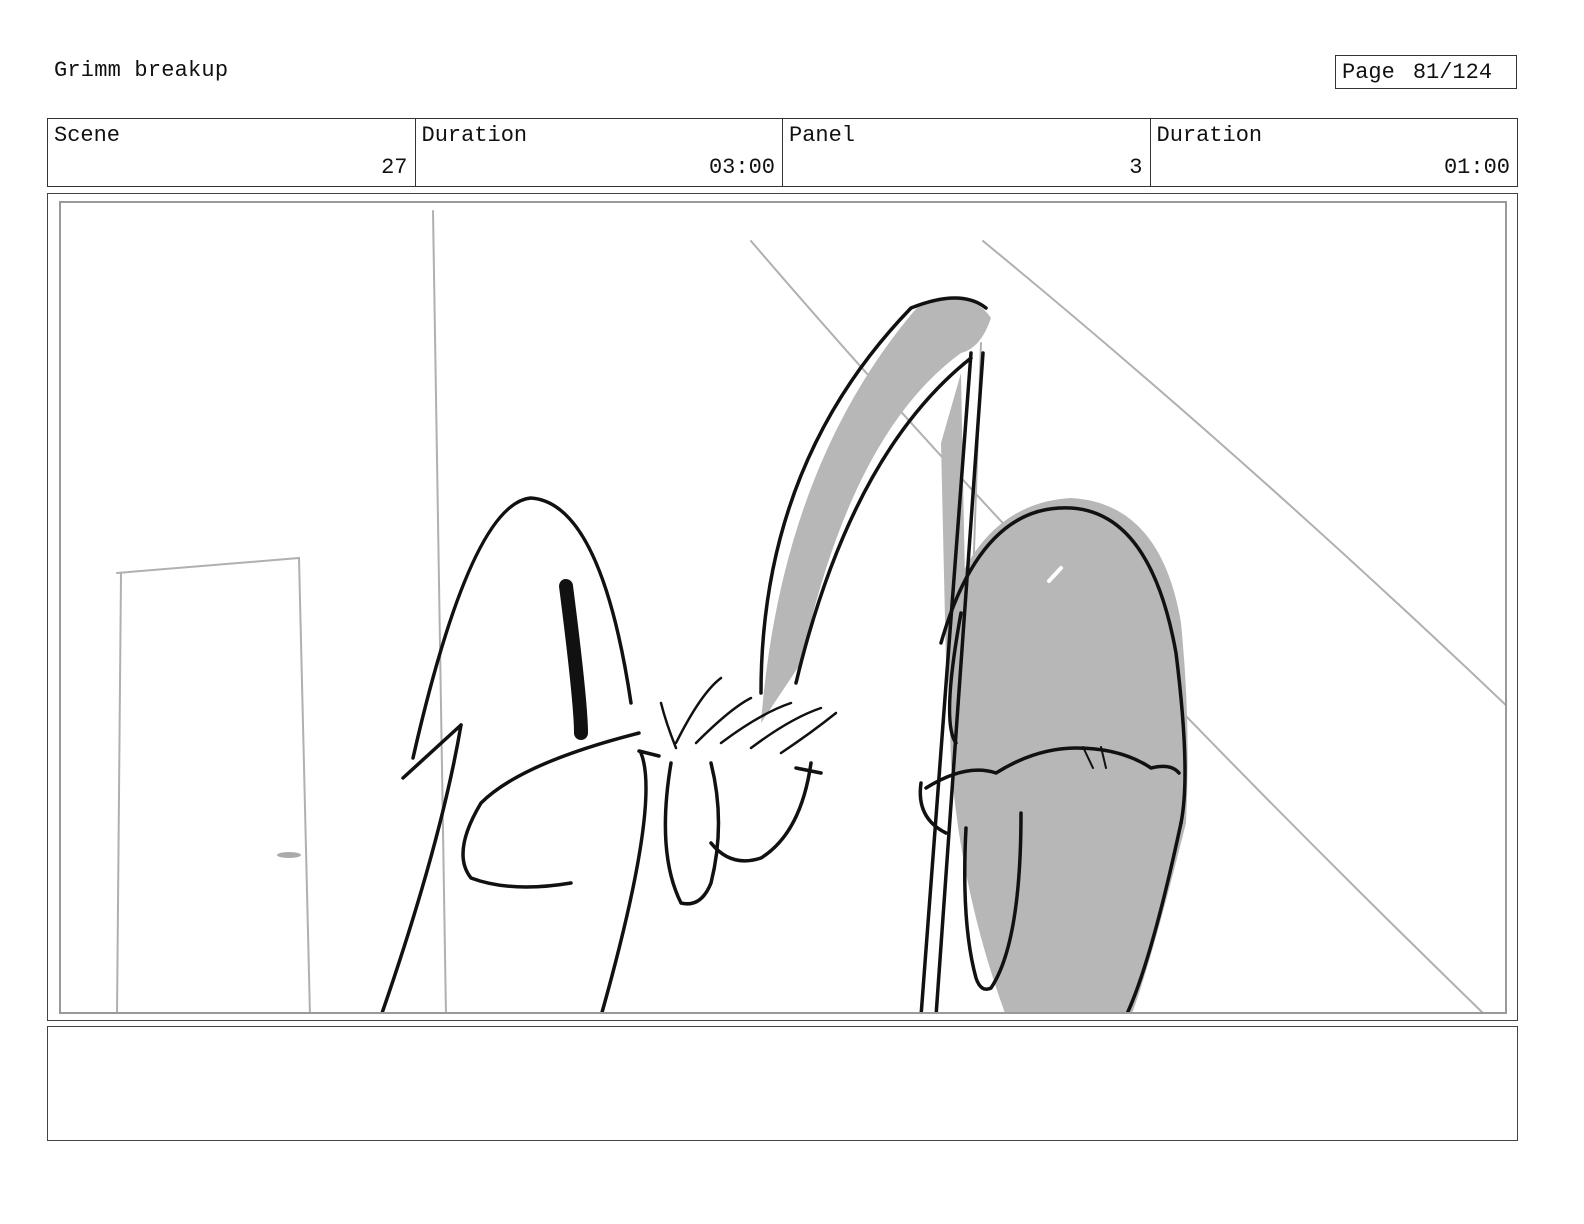 The height and width of the screenshot is (1224, 1584). I want to click on page-number: 81/124, so click(1452, 72).